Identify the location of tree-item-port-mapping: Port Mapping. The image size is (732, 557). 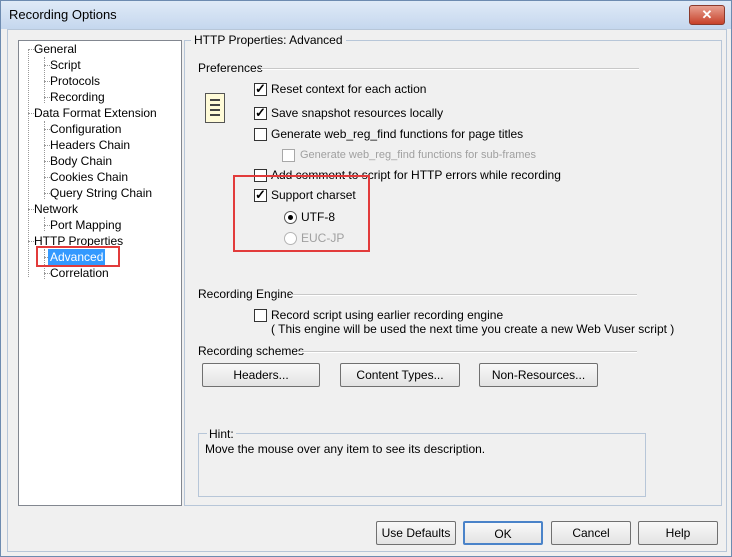
(85, 225).